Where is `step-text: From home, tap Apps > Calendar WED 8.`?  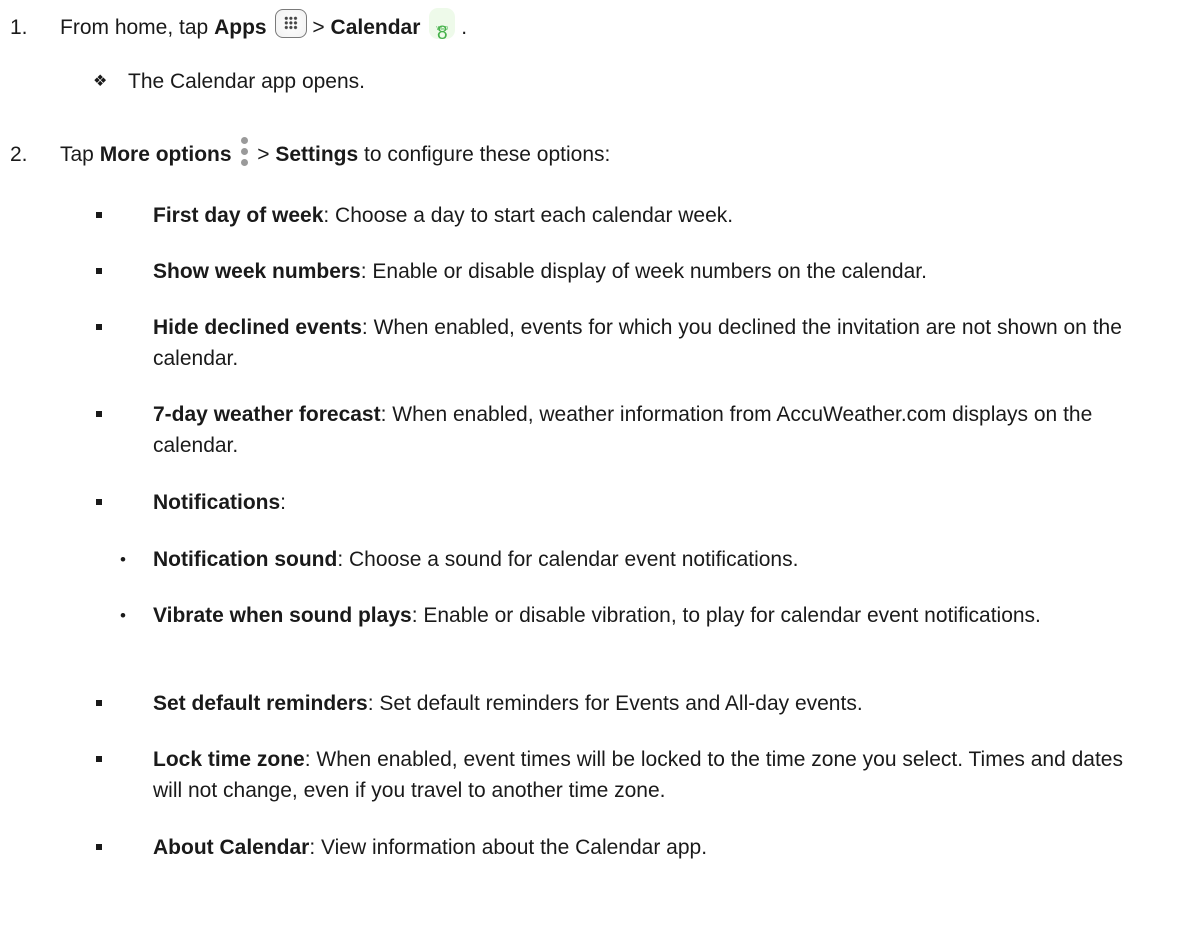
step-text: From home, tap Apps > Calendar WED 8. is located at coordinates (263, 28).